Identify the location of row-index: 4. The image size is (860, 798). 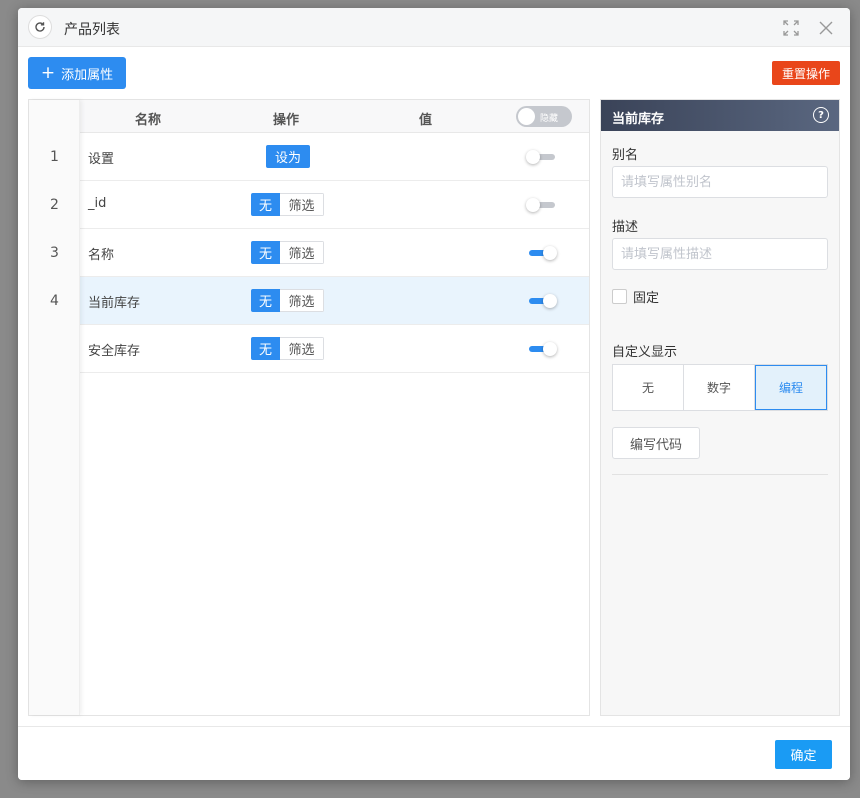
(54, 301).